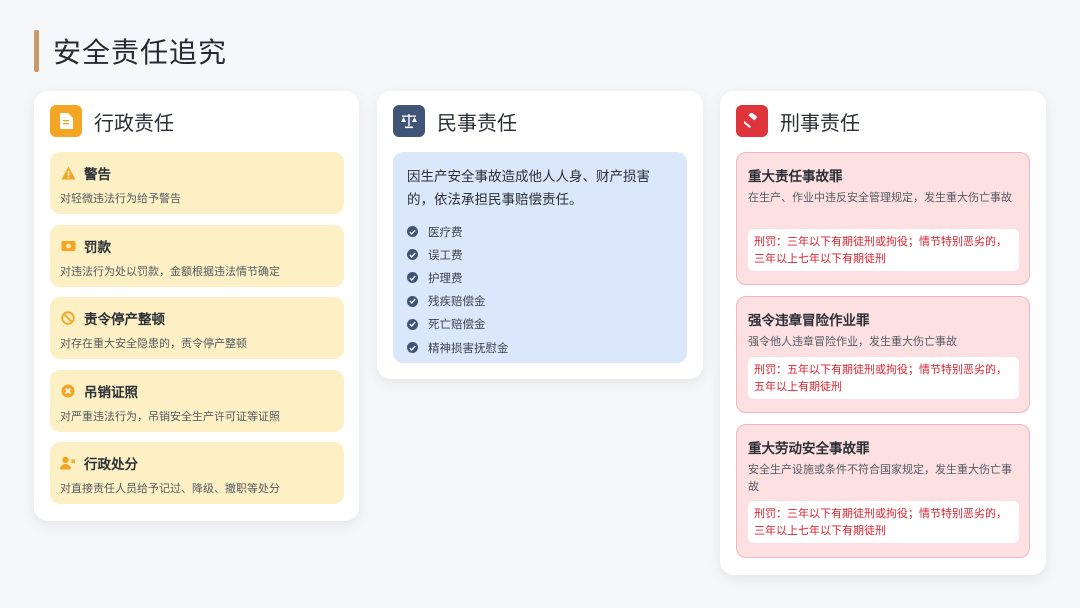  I want to click on crime-name: 重大劳动安全事故罪, so click(809, 449).